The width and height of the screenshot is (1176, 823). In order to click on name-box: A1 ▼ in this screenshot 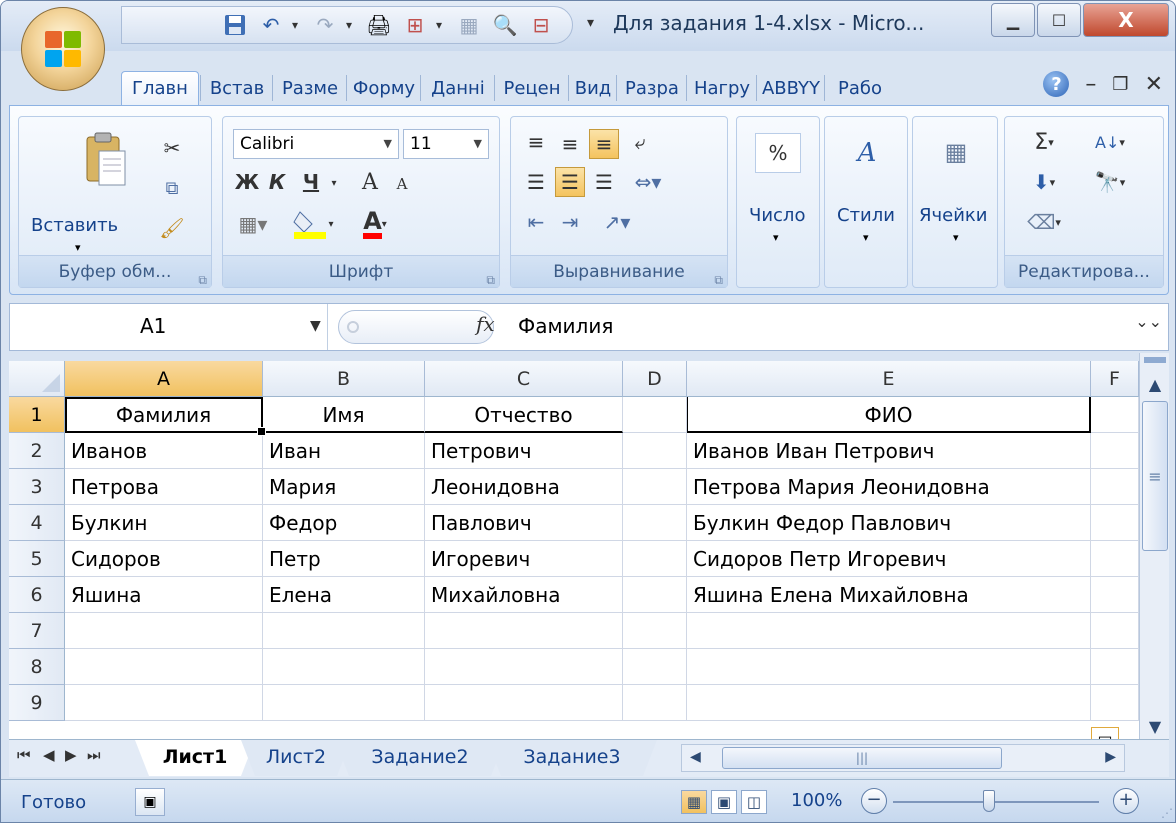, I will do `click(169, 327)`.